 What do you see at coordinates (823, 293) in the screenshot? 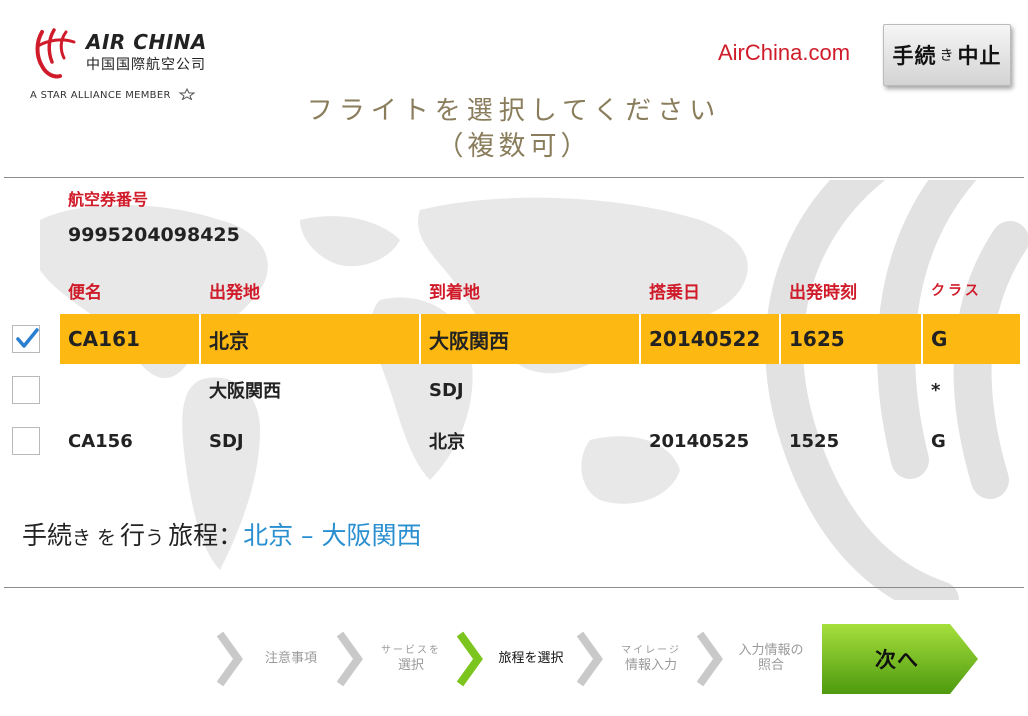
I see `col-header-time: 出発時刻` at bounding box center [823, 293].